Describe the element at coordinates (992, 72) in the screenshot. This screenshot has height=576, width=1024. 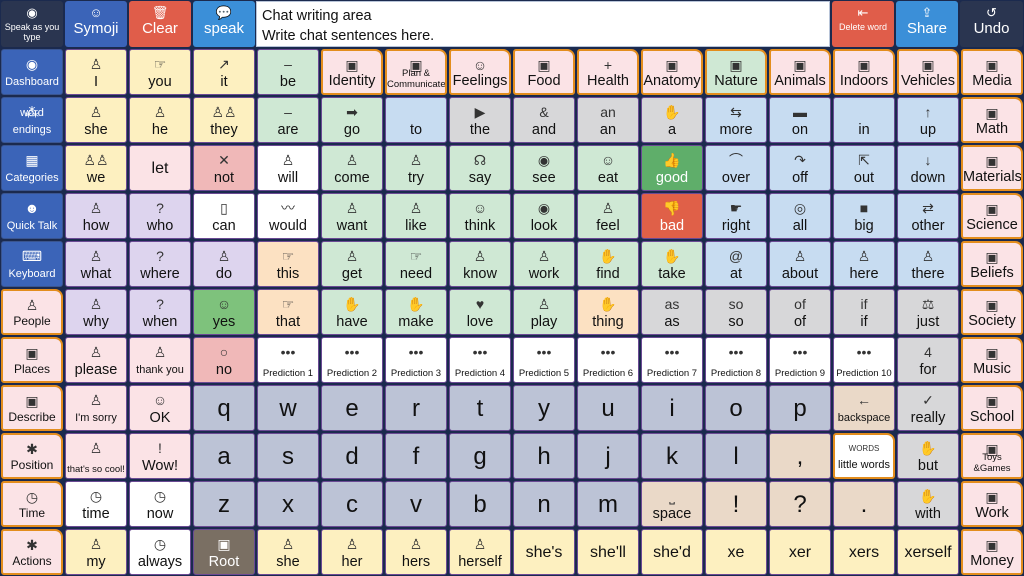
I see `cell-media: ▣ Media` at that location.